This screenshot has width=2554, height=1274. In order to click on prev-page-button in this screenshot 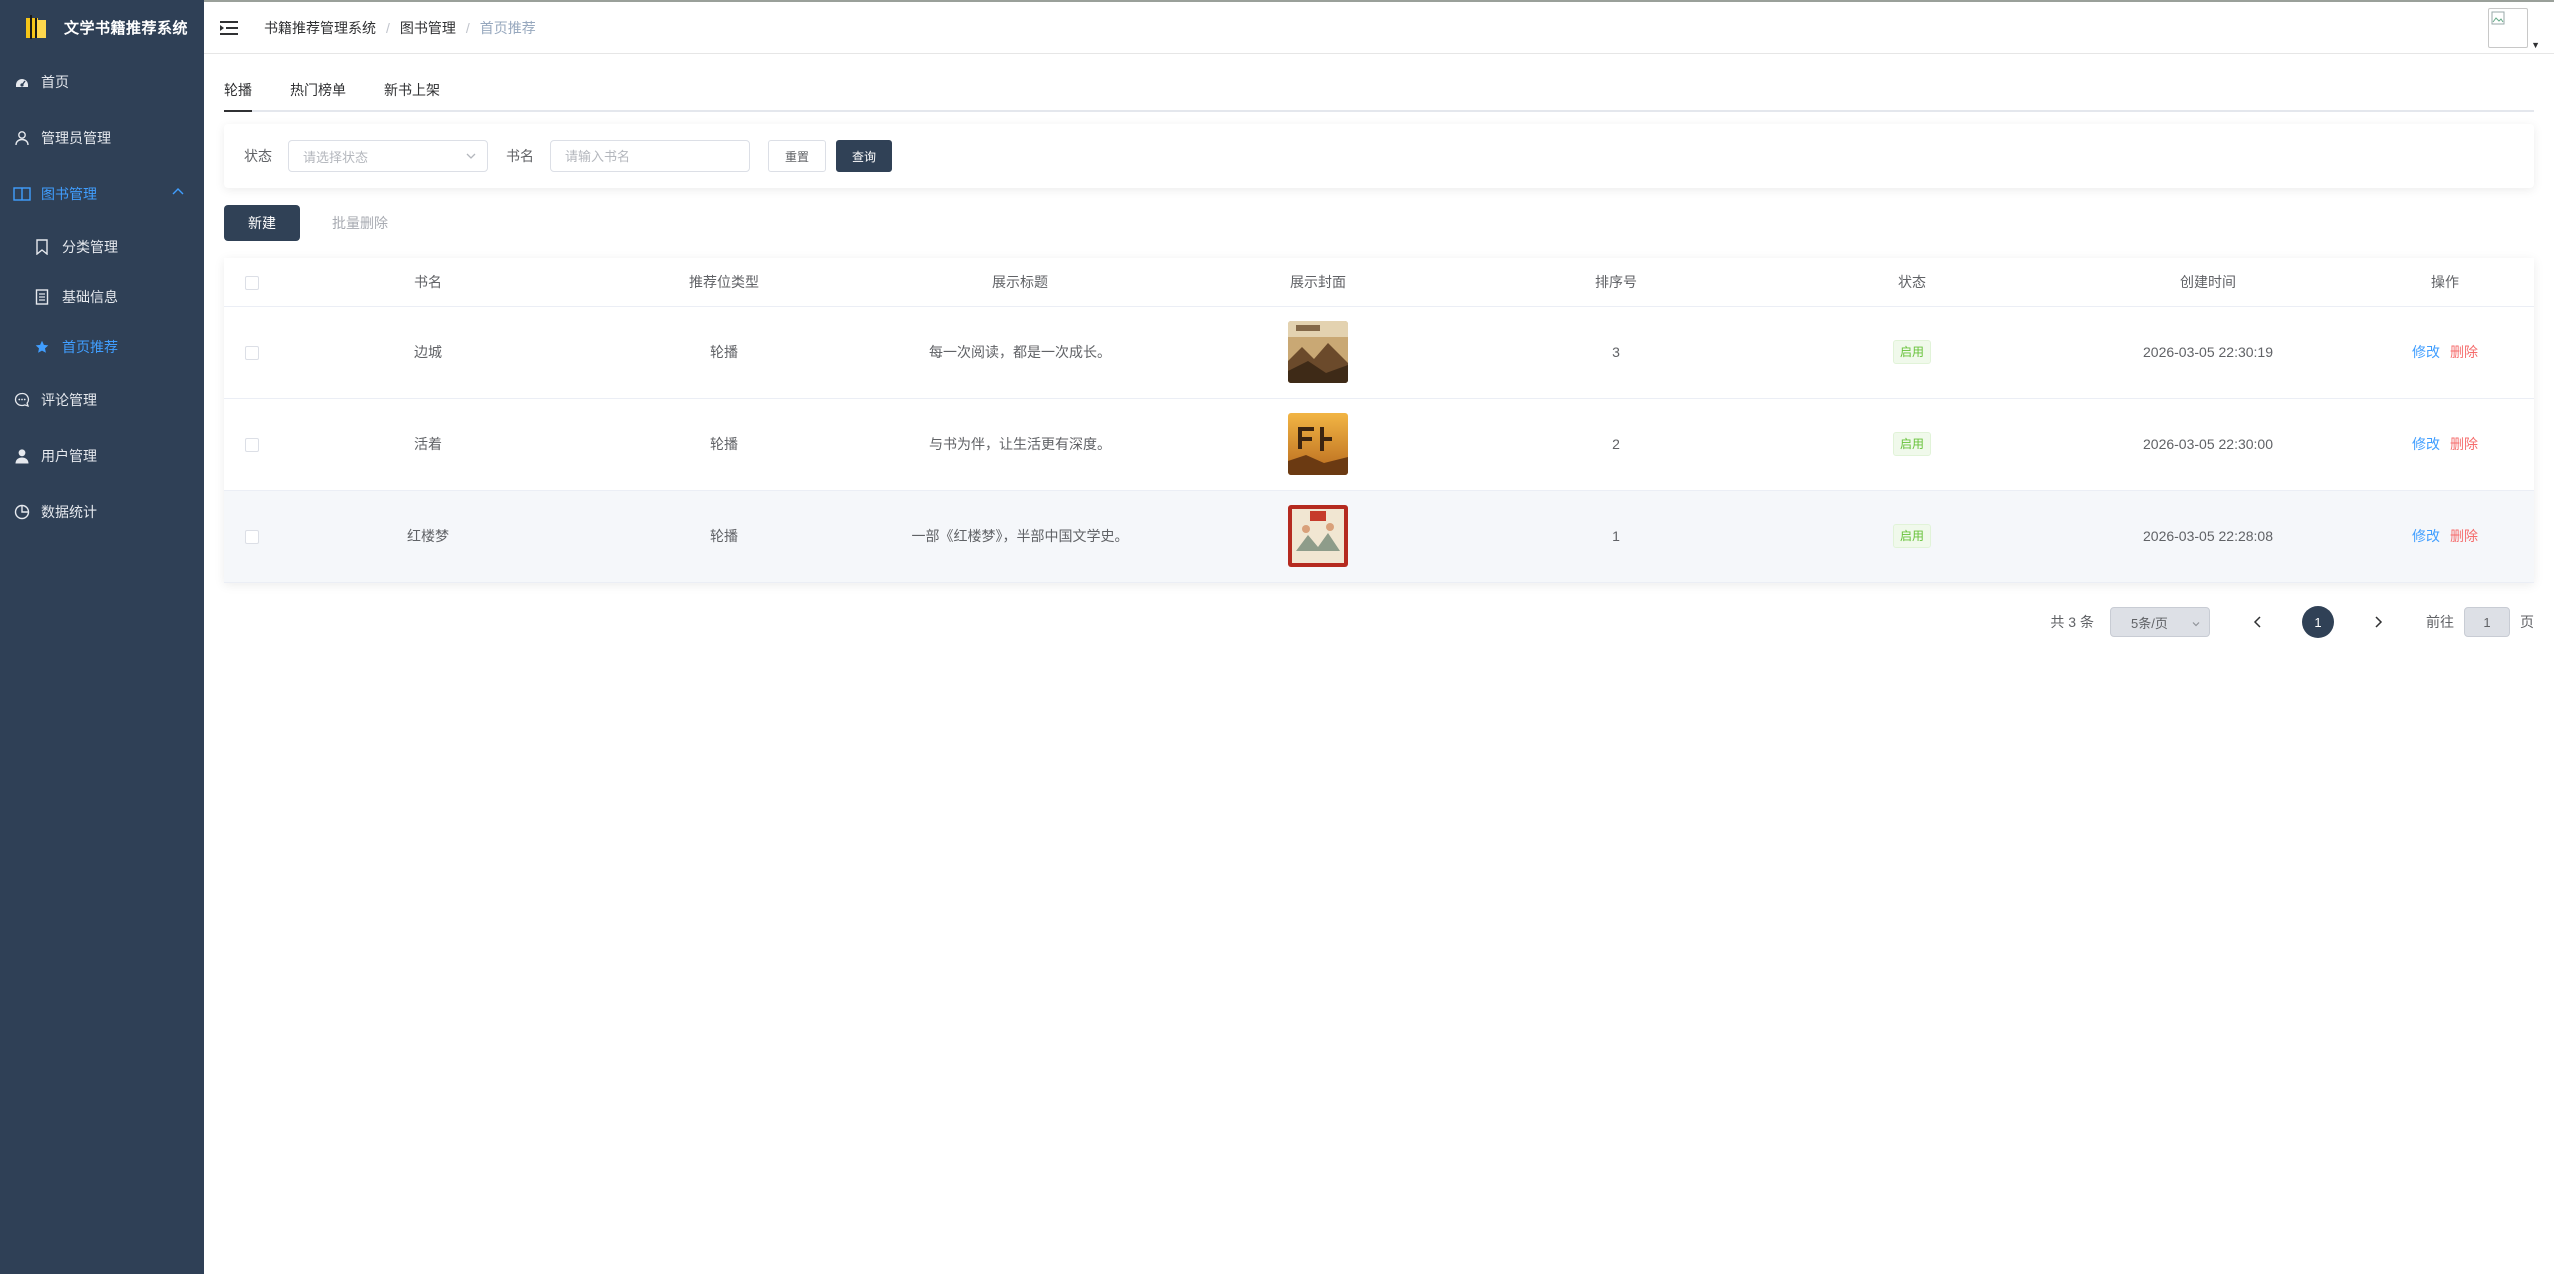, I will do `click(2258, 622)`.